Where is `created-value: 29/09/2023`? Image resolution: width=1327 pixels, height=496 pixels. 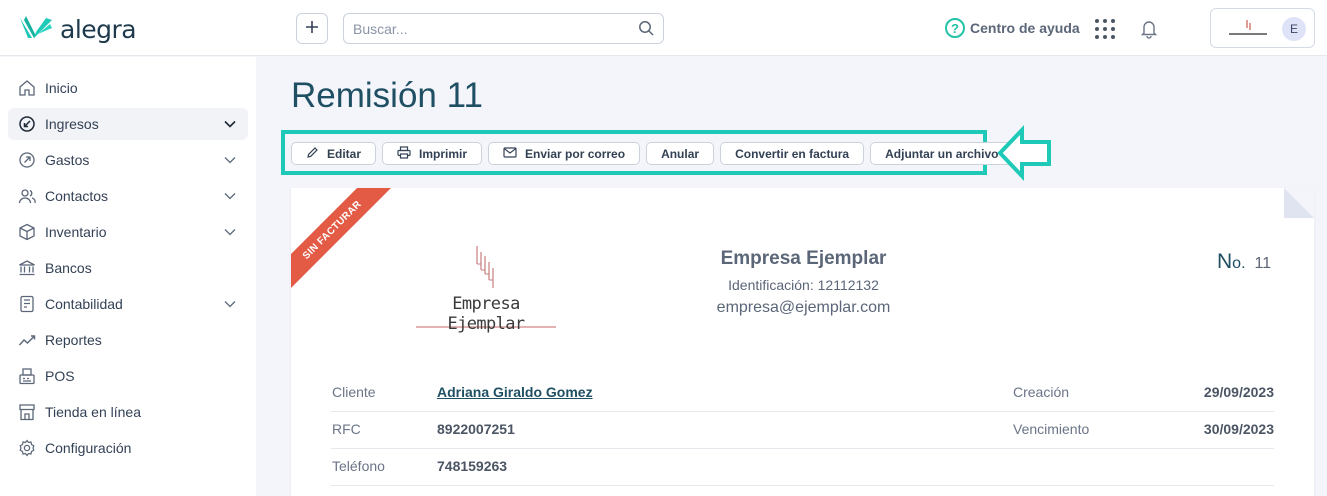 created-value: 29/09/2023 is located at coordinates (1238, 392).